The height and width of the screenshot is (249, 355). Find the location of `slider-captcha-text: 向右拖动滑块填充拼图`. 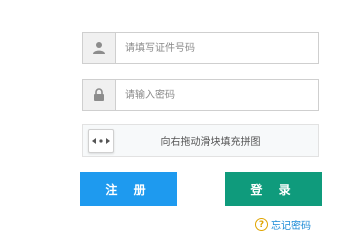

slider-captcha-text: 向右拖动滑块填充拼图 is located at coordinates (210, 142).